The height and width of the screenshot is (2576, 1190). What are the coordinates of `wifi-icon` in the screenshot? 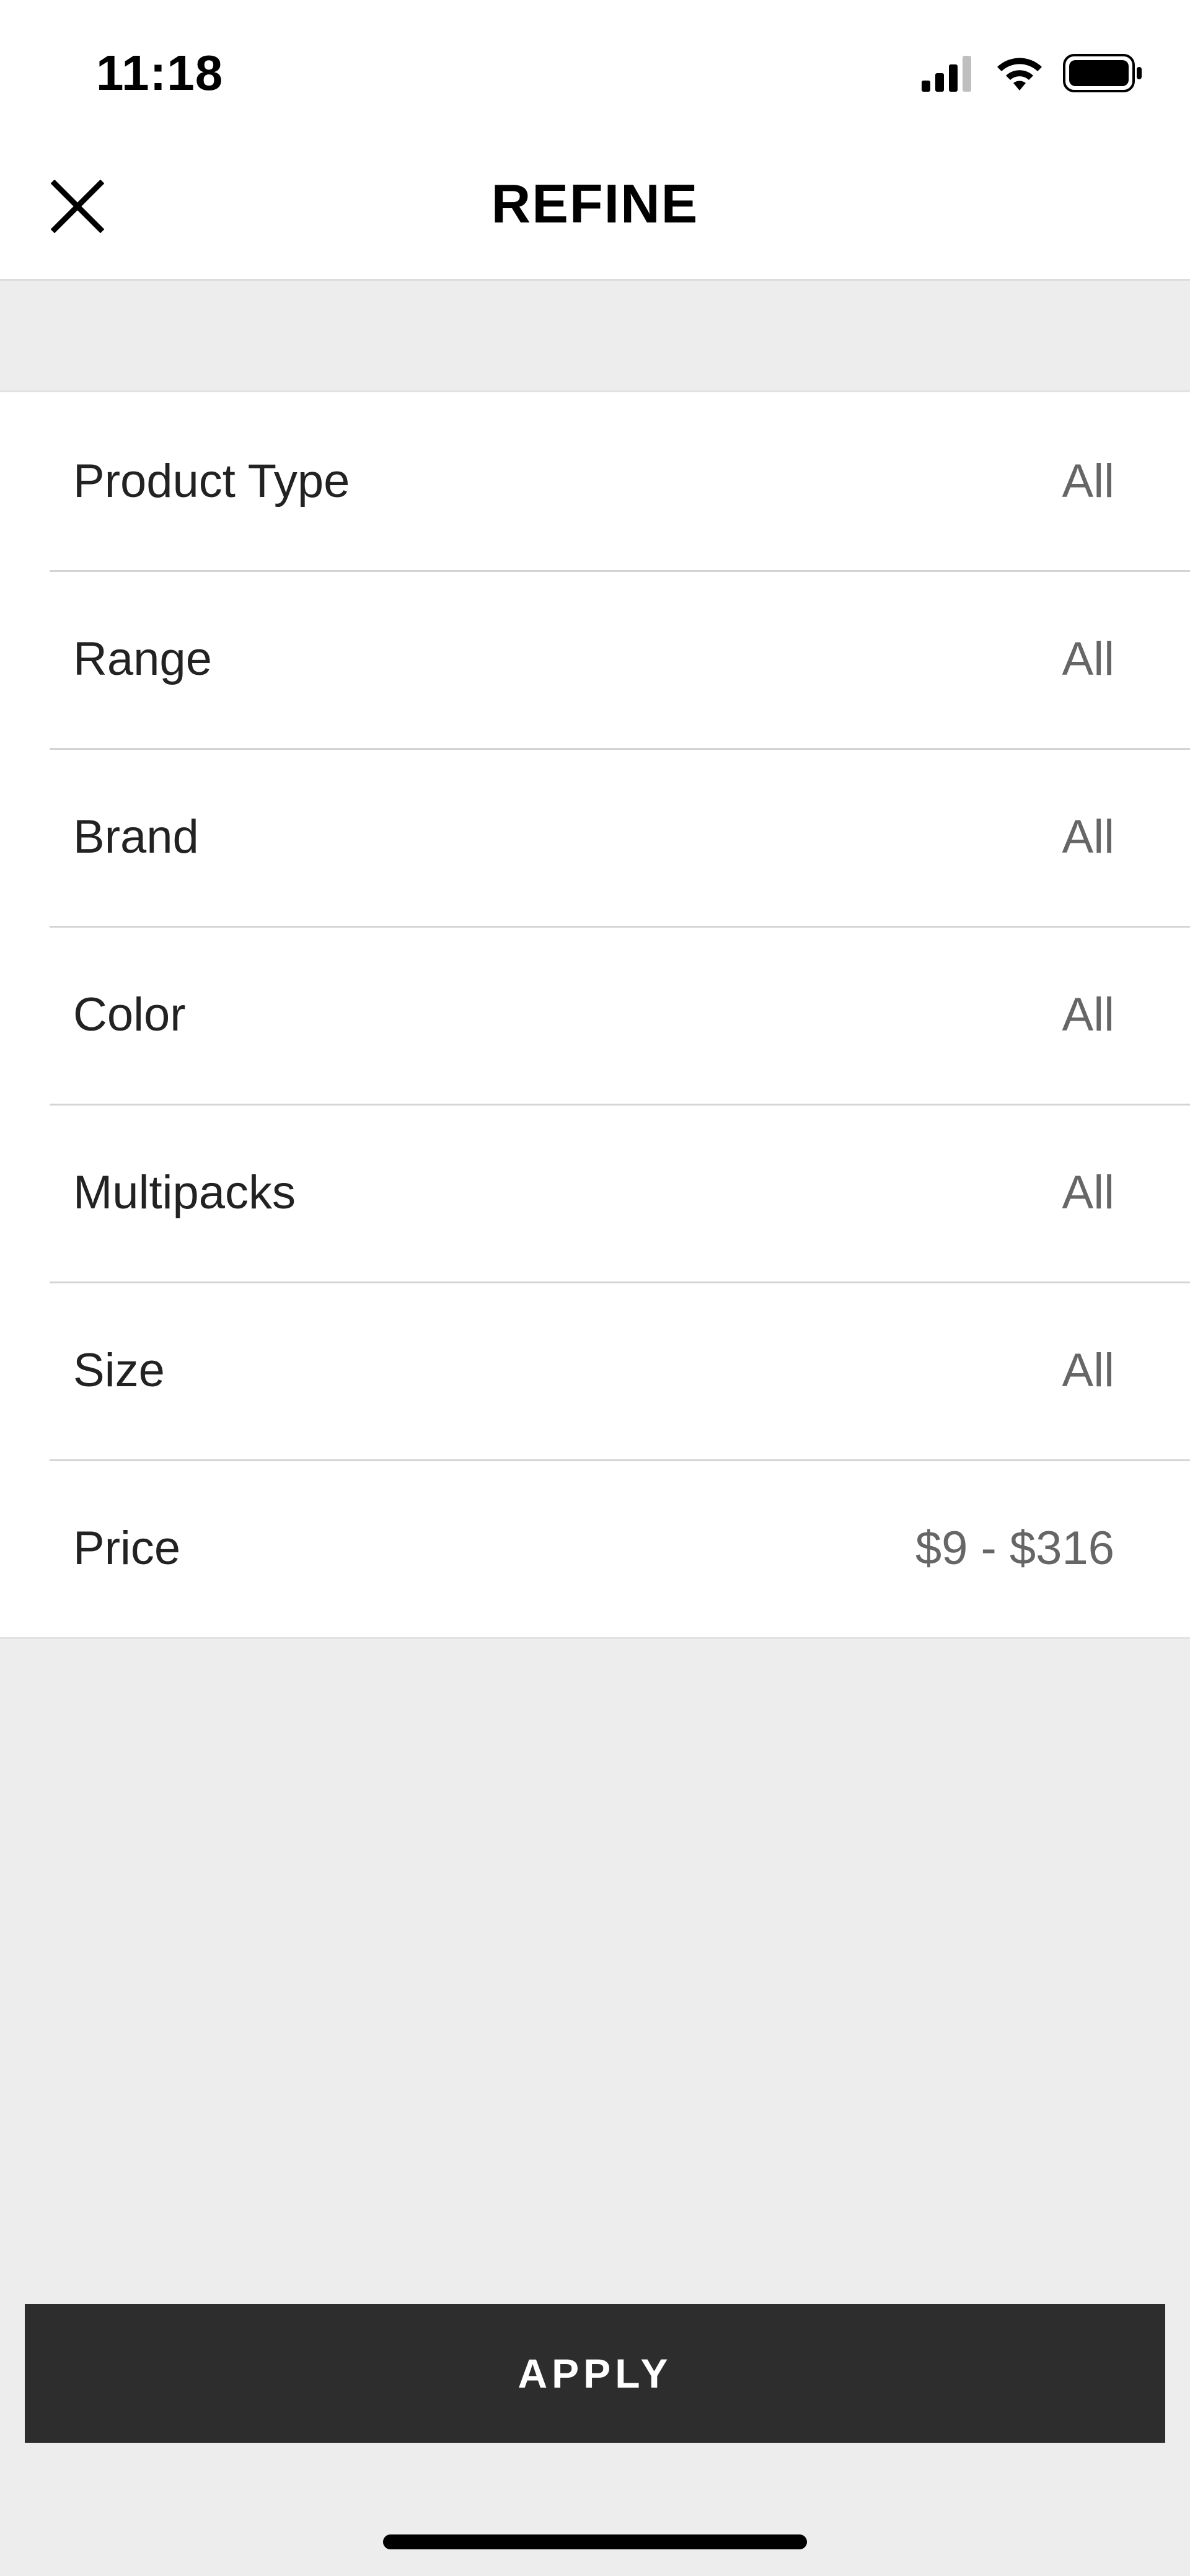 It's located at (1019, 75).